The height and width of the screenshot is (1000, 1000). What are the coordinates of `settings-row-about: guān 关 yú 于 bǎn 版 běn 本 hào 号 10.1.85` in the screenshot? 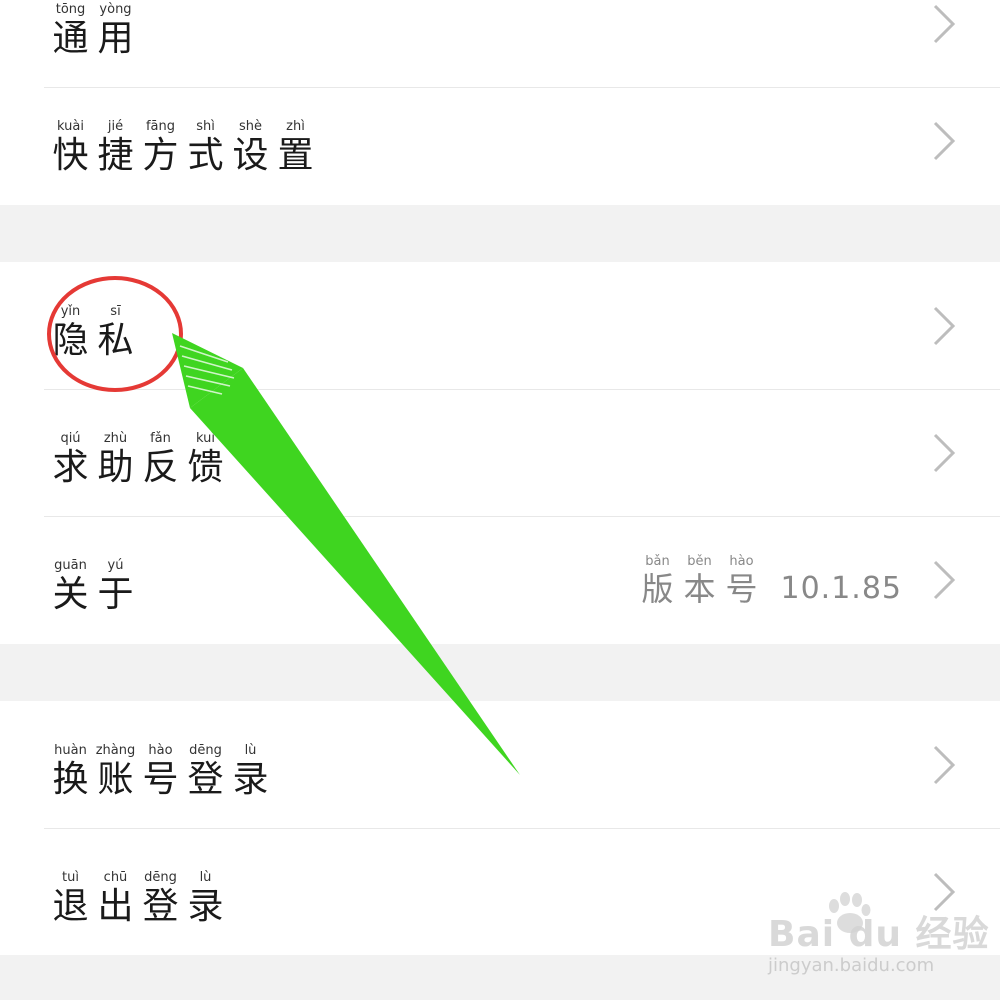 It's located at (500, 580).